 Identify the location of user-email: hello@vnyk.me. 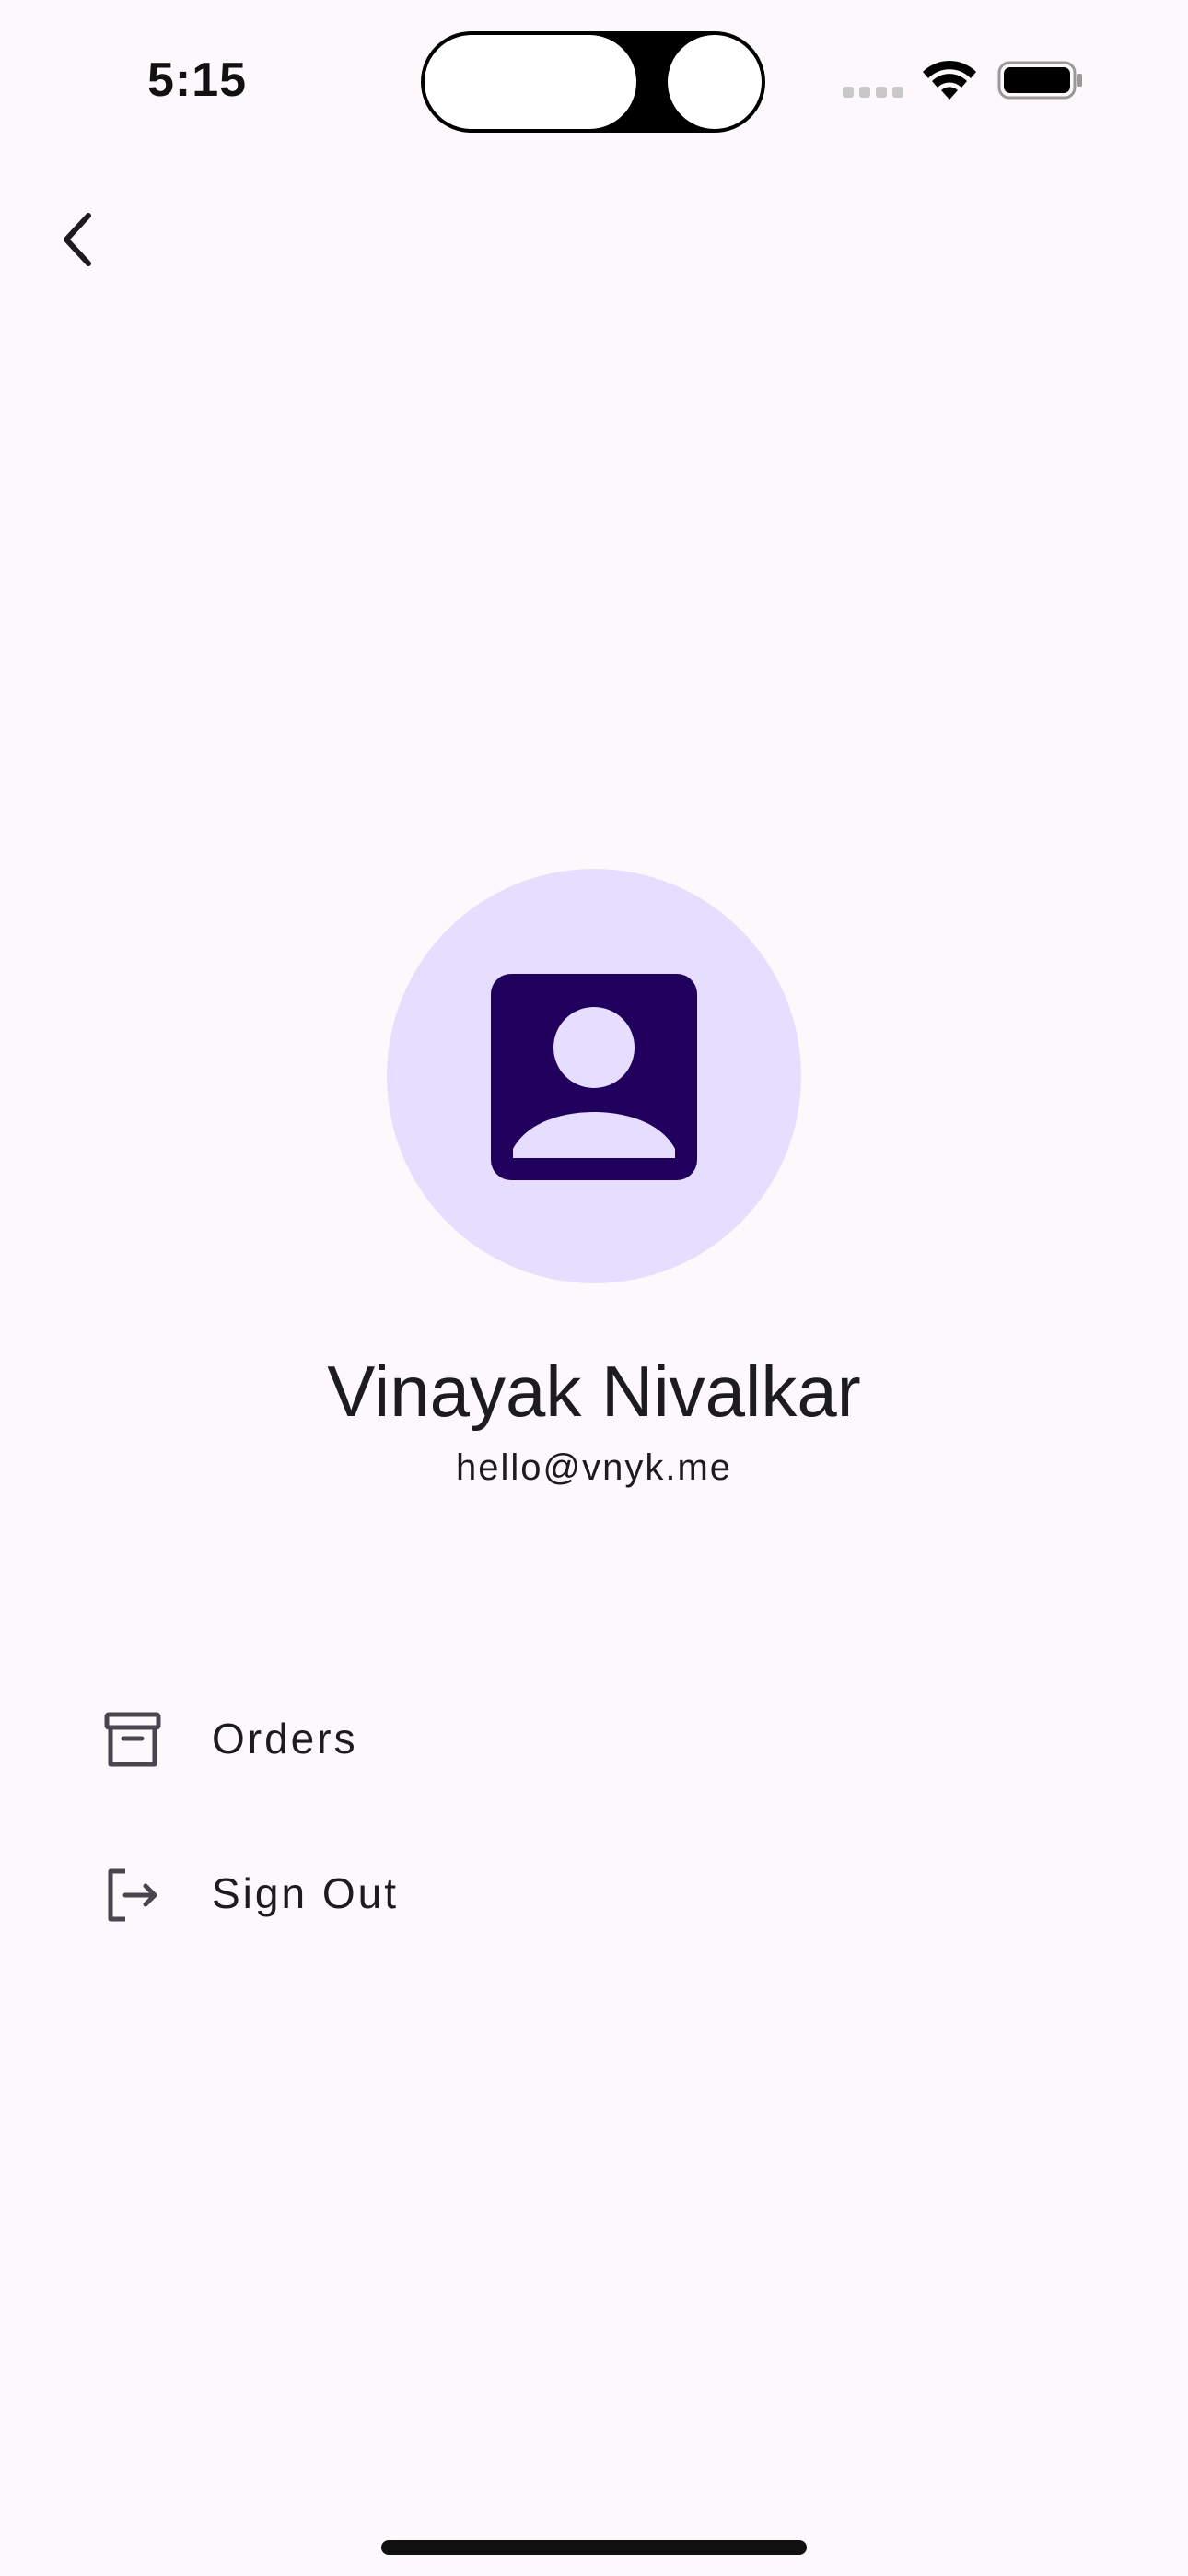
(594, 1467).